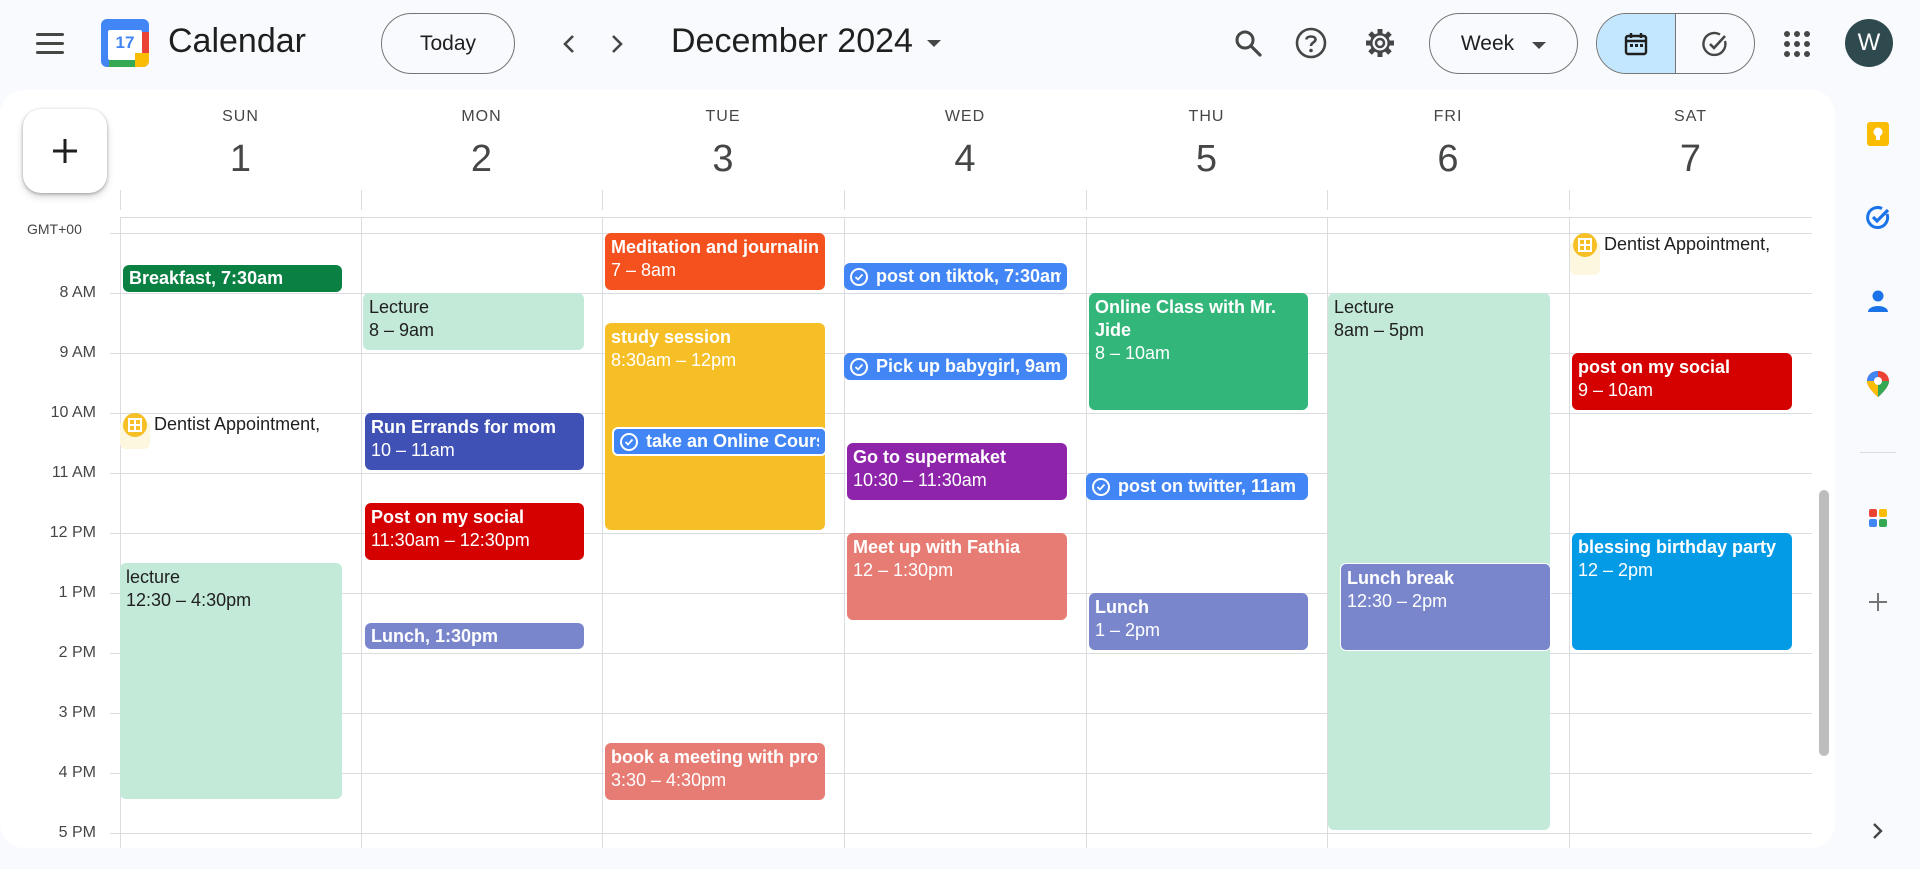 Image resolution: width=1920 pixels, height=869 pixels. I want to click on booking-icon, so click(135, 425).